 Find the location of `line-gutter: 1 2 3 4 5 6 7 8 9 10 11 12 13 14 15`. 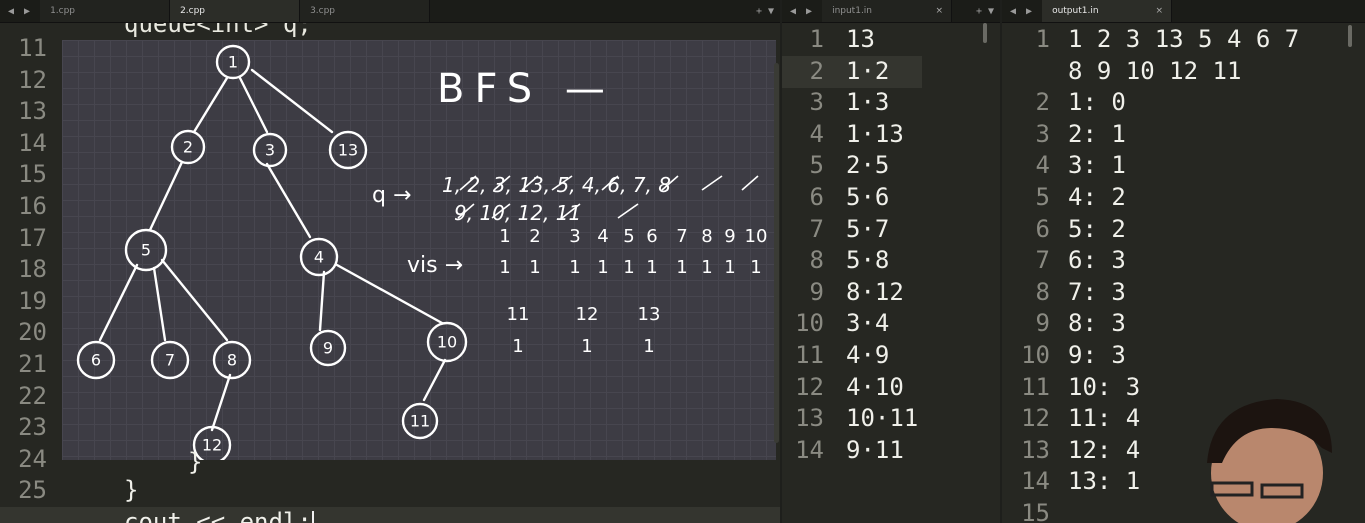

line-gutter: 1 2 3 4 5 6 7 8 9 10 11 12 13 14 15 is located at coordinates (1030, 273).